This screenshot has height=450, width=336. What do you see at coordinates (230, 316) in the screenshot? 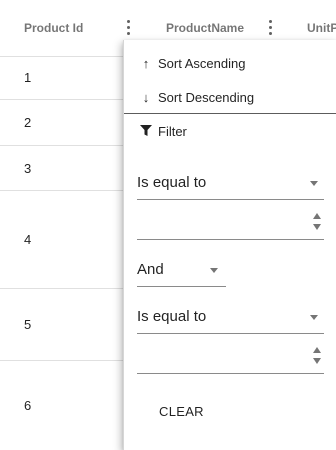
I see `filter-operator-select-2: Is equal to` at bounding box center [230, 316].